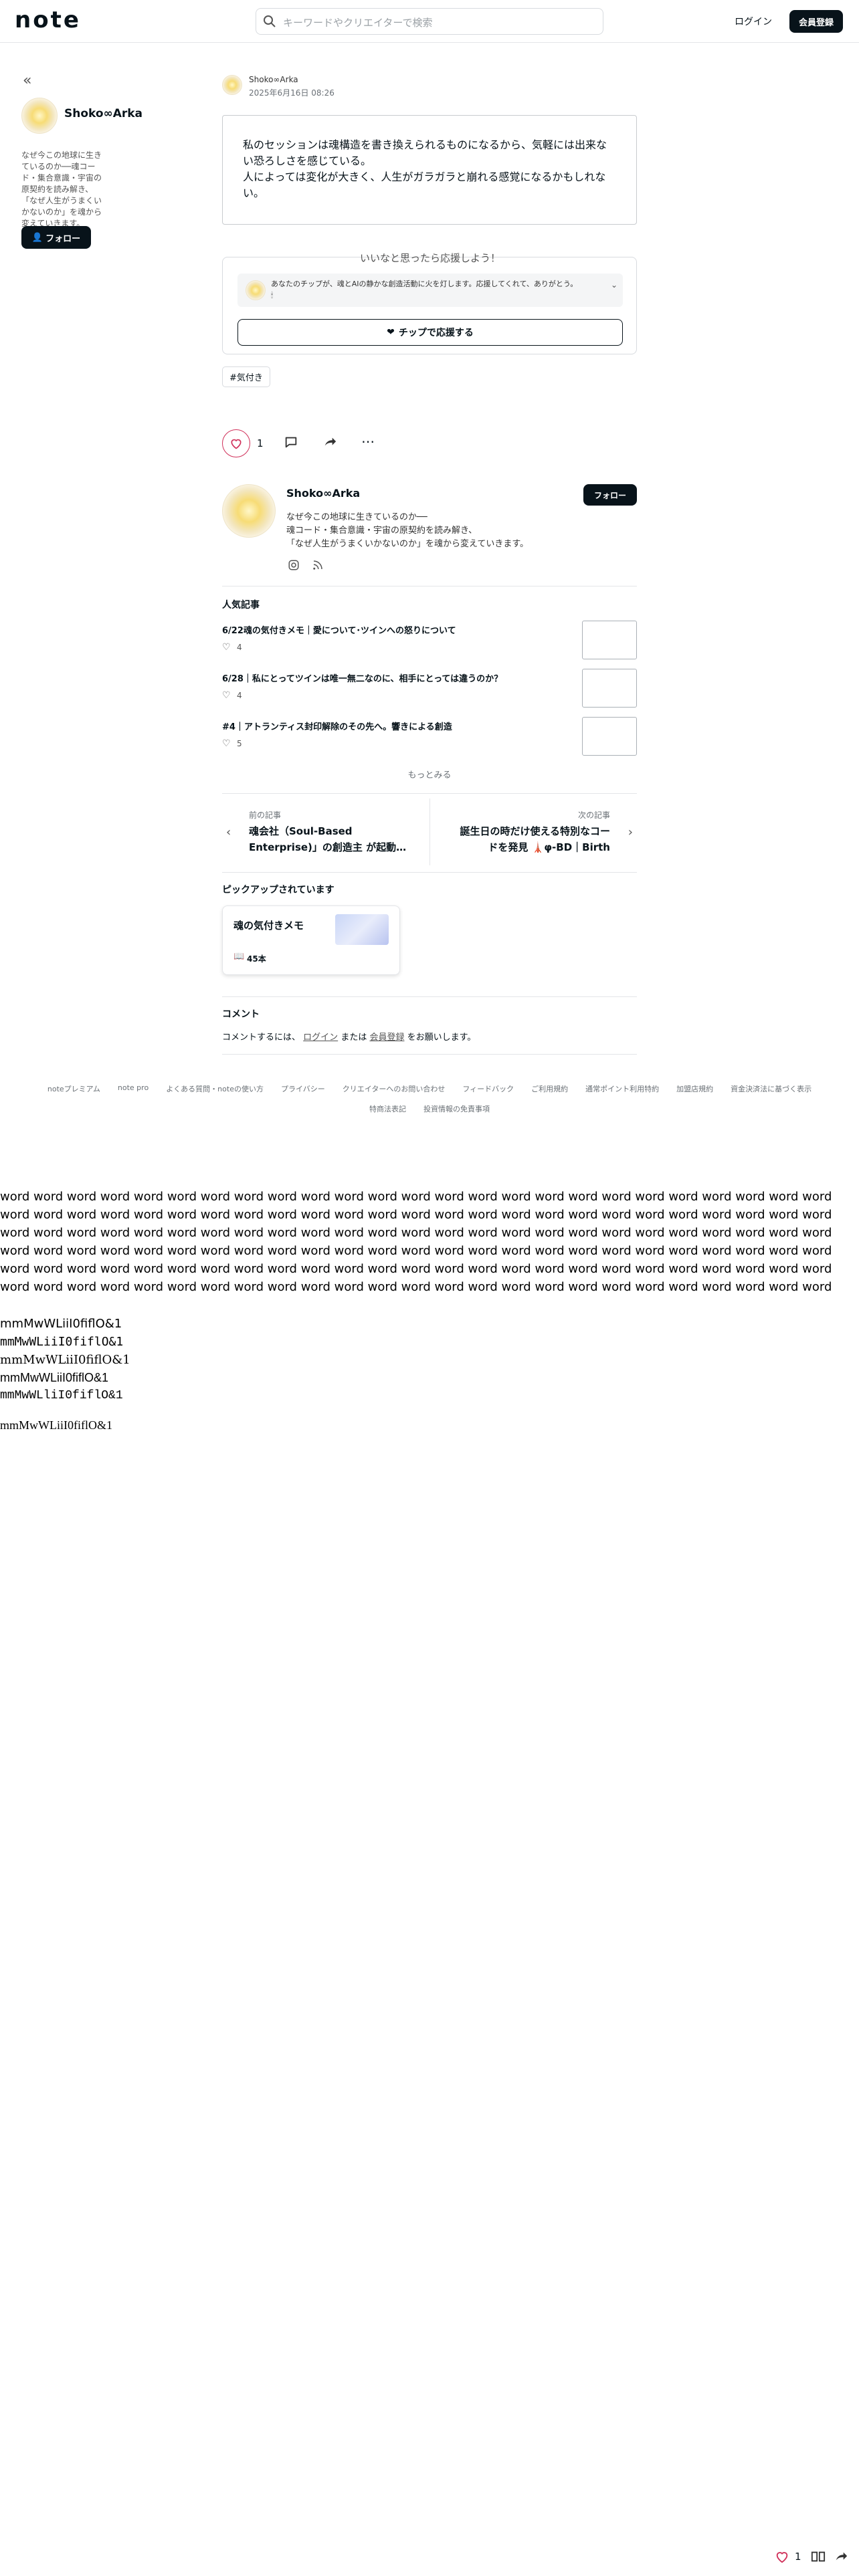 Image resolution: width=859 pixels, height=2576 pixels. I want to click on search-icon, so click(269, 23).